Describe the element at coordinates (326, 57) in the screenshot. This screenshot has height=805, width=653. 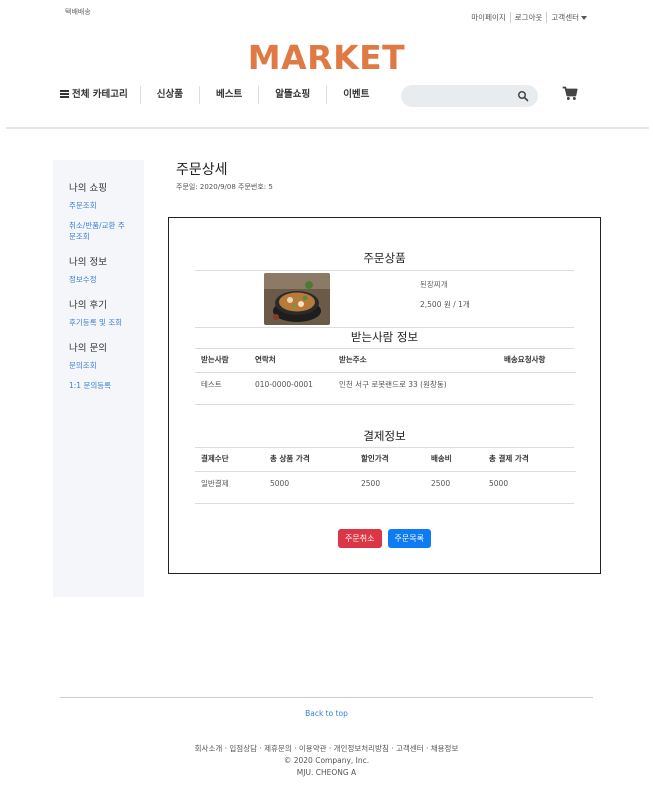
I see `logo: MARKET` at that location.